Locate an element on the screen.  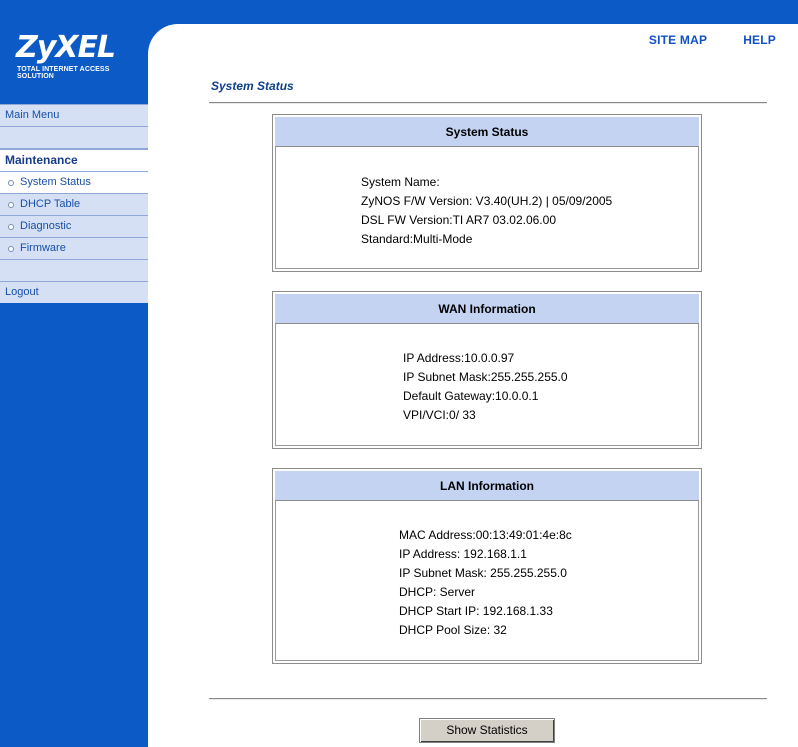
panel-title: LAN Information is located at coordinates (487, 486).